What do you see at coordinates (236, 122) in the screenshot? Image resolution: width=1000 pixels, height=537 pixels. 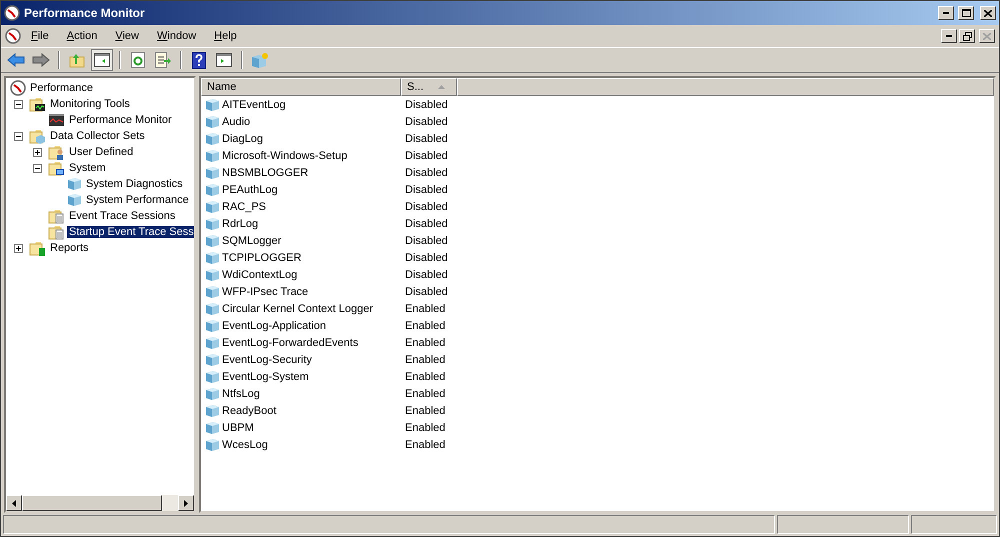 I see `session-name: Audio` at bounding box center [236, 122].